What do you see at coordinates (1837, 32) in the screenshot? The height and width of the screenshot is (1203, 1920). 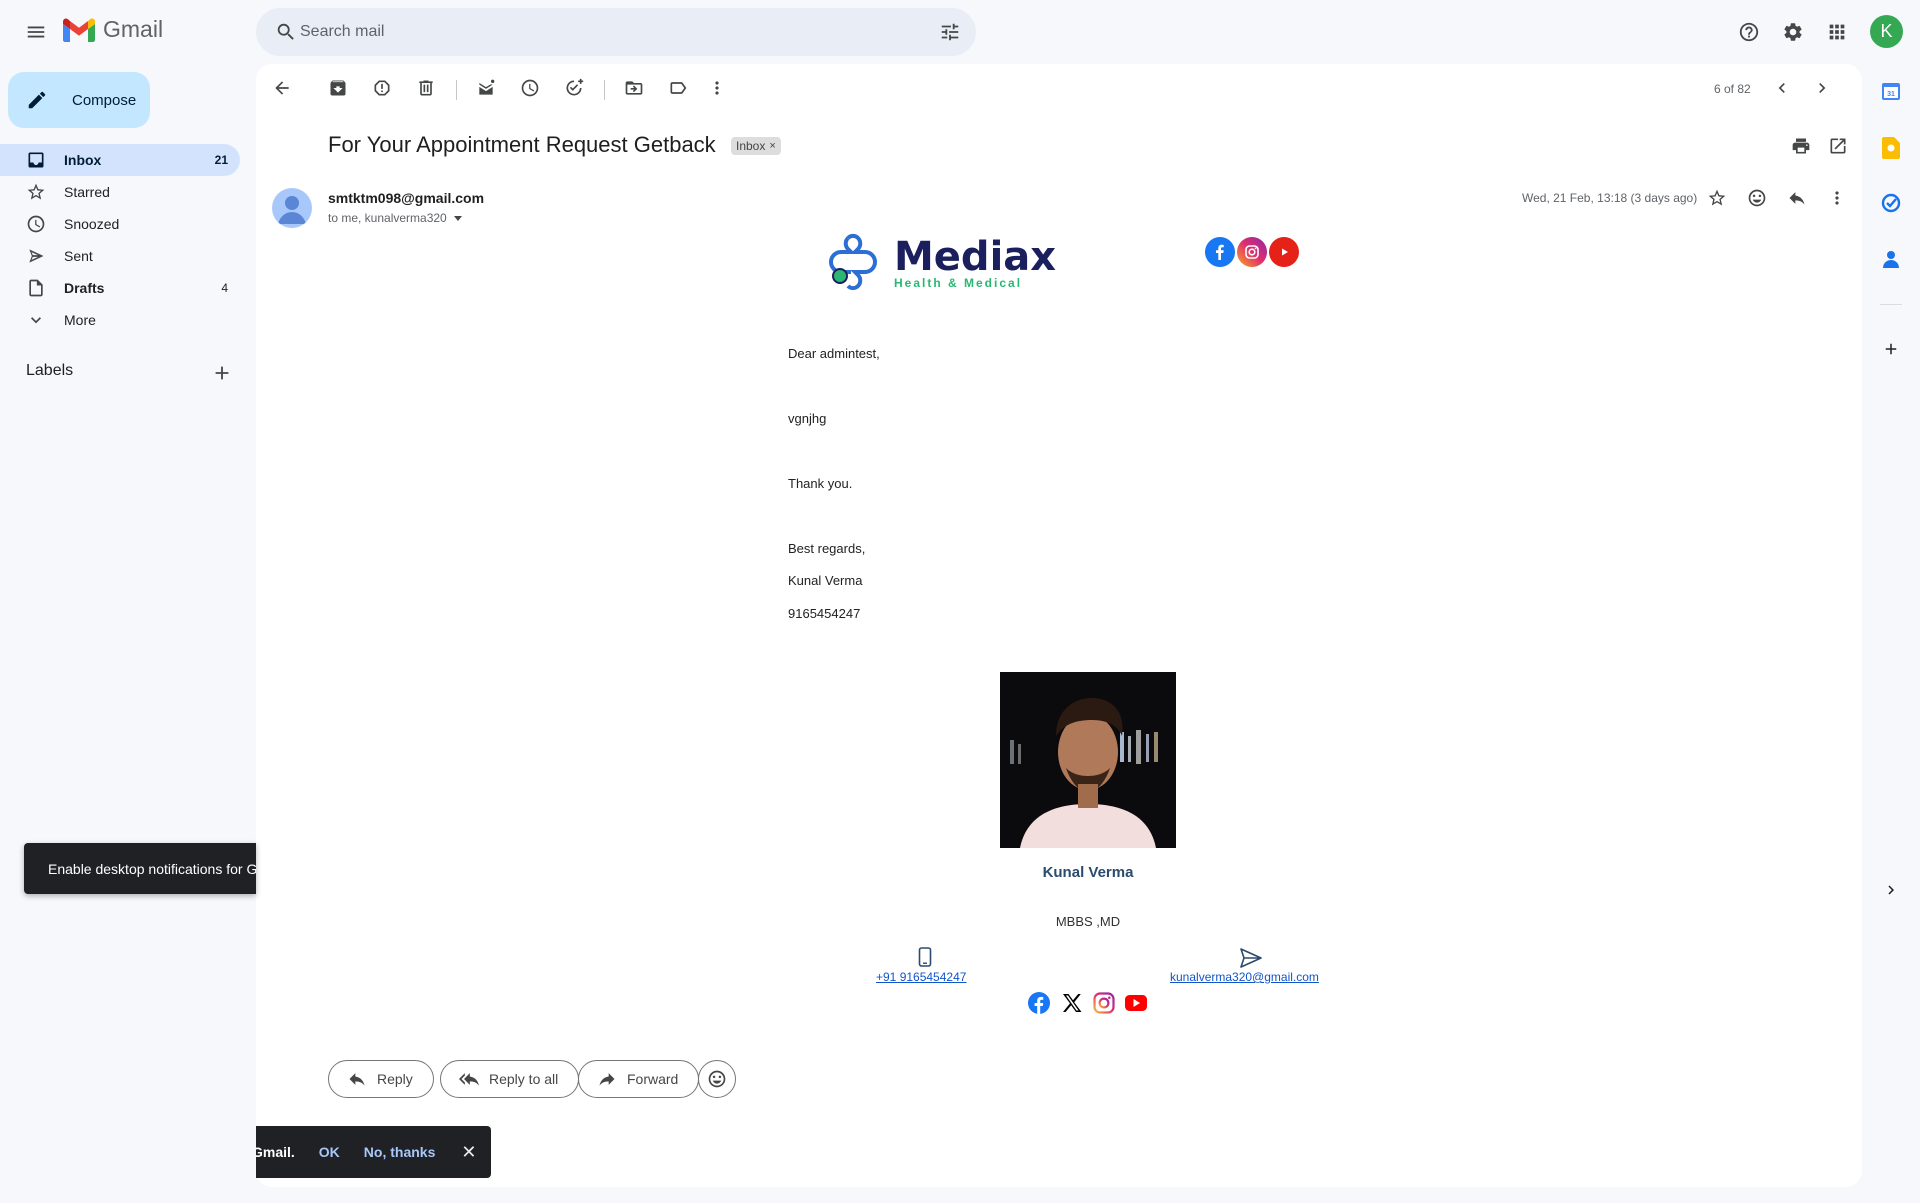 I see `google-apps-button` at bounding box center [1837, 32].